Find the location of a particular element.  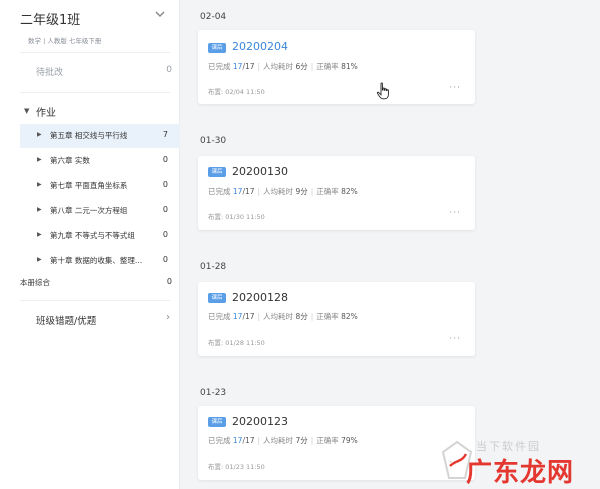

homework-stats: 已完成 17/17 | 人均耗时 9分 | 正确率 82% is located at coordinates (283, 191).